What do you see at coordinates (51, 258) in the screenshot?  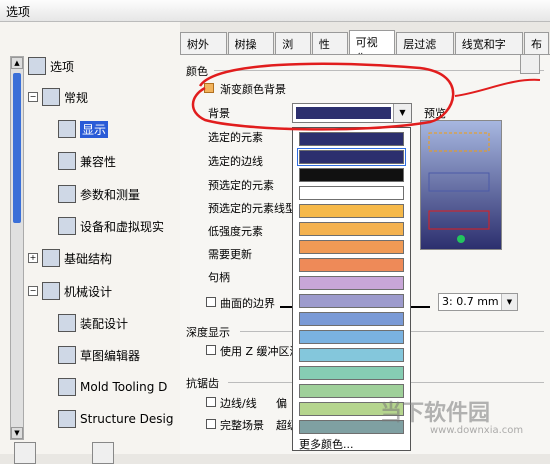 I see `infrastructure-icon` at bounding box center [51, 258].